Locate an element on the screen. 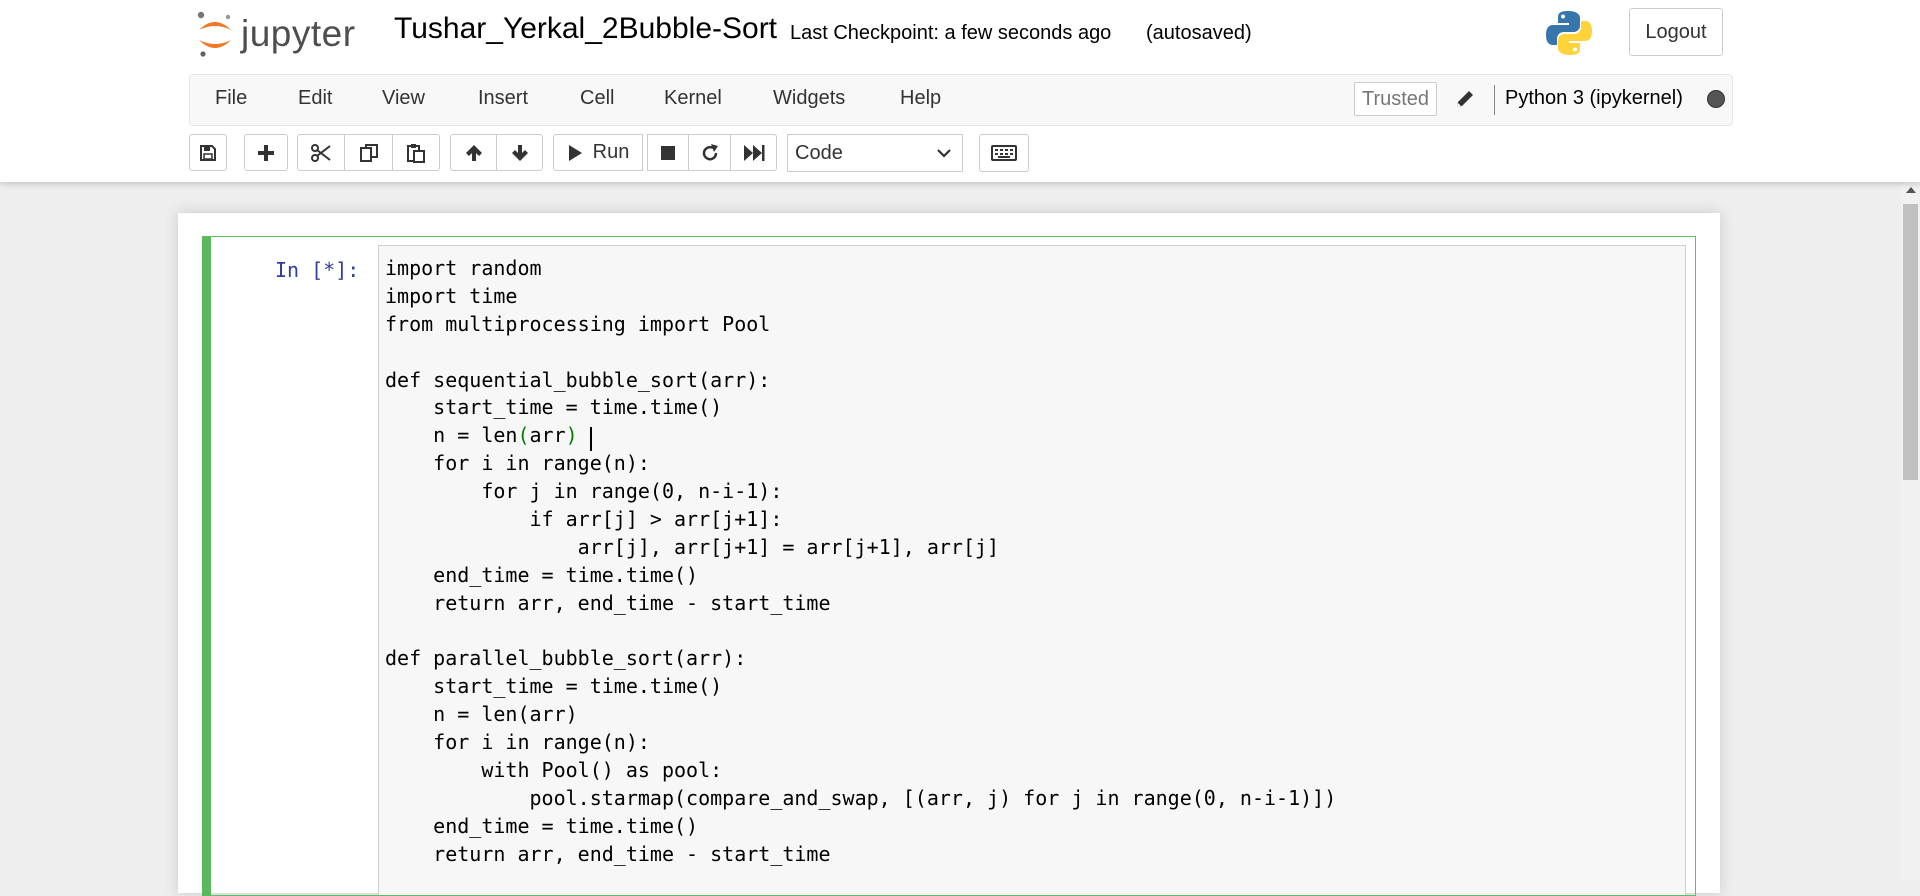 This screenshot has height=896, width=1920. cell-type-value: Code is located at coordinates (819, 152).